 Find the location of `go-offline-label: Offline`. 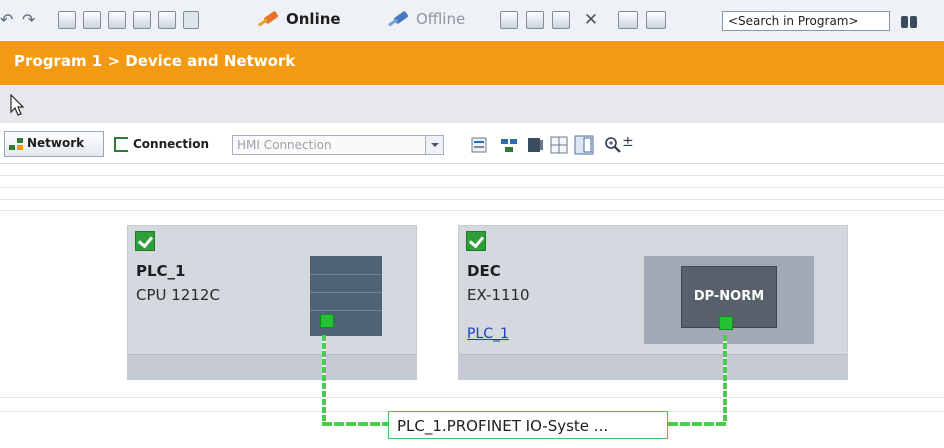

go-offline-label: Offline is located at coordinates (441, 19).